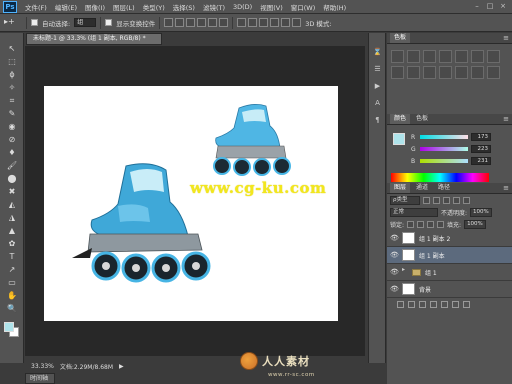 This screenshot has height=384, width=512. I want to click on new-layer-icon, so click(455, 304).